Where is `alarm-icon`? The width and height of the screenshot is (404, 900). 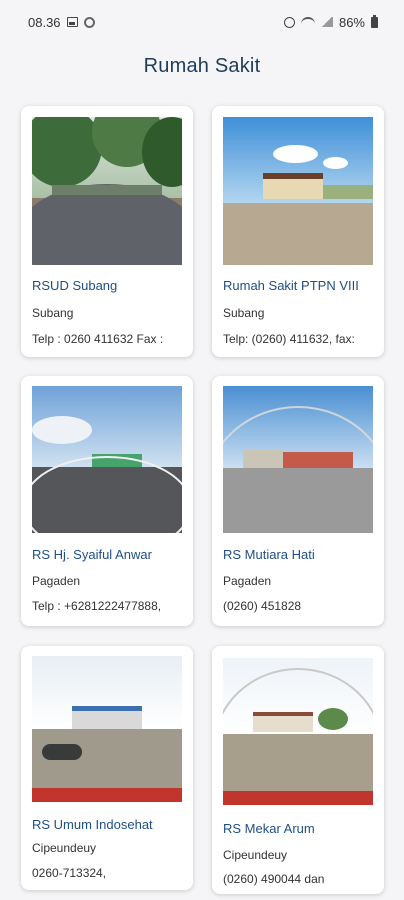
alarm-icon is located at coordinates (289, 22).